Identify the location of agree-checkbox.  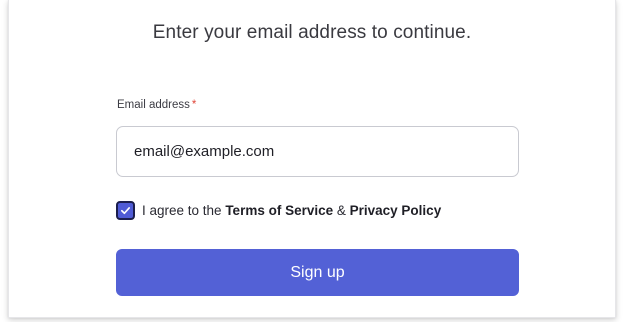
(125, 210).